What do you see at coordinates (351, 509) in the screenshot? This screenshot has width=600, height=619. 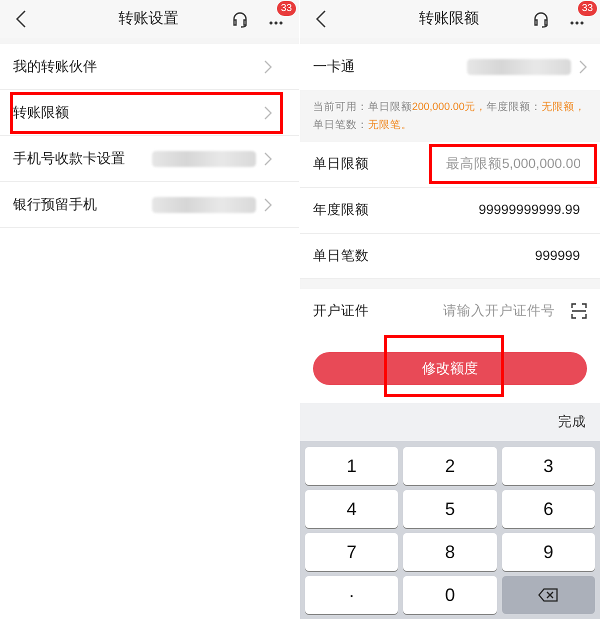 I see `keypad-key: 4` at bounding box center [351, 509].